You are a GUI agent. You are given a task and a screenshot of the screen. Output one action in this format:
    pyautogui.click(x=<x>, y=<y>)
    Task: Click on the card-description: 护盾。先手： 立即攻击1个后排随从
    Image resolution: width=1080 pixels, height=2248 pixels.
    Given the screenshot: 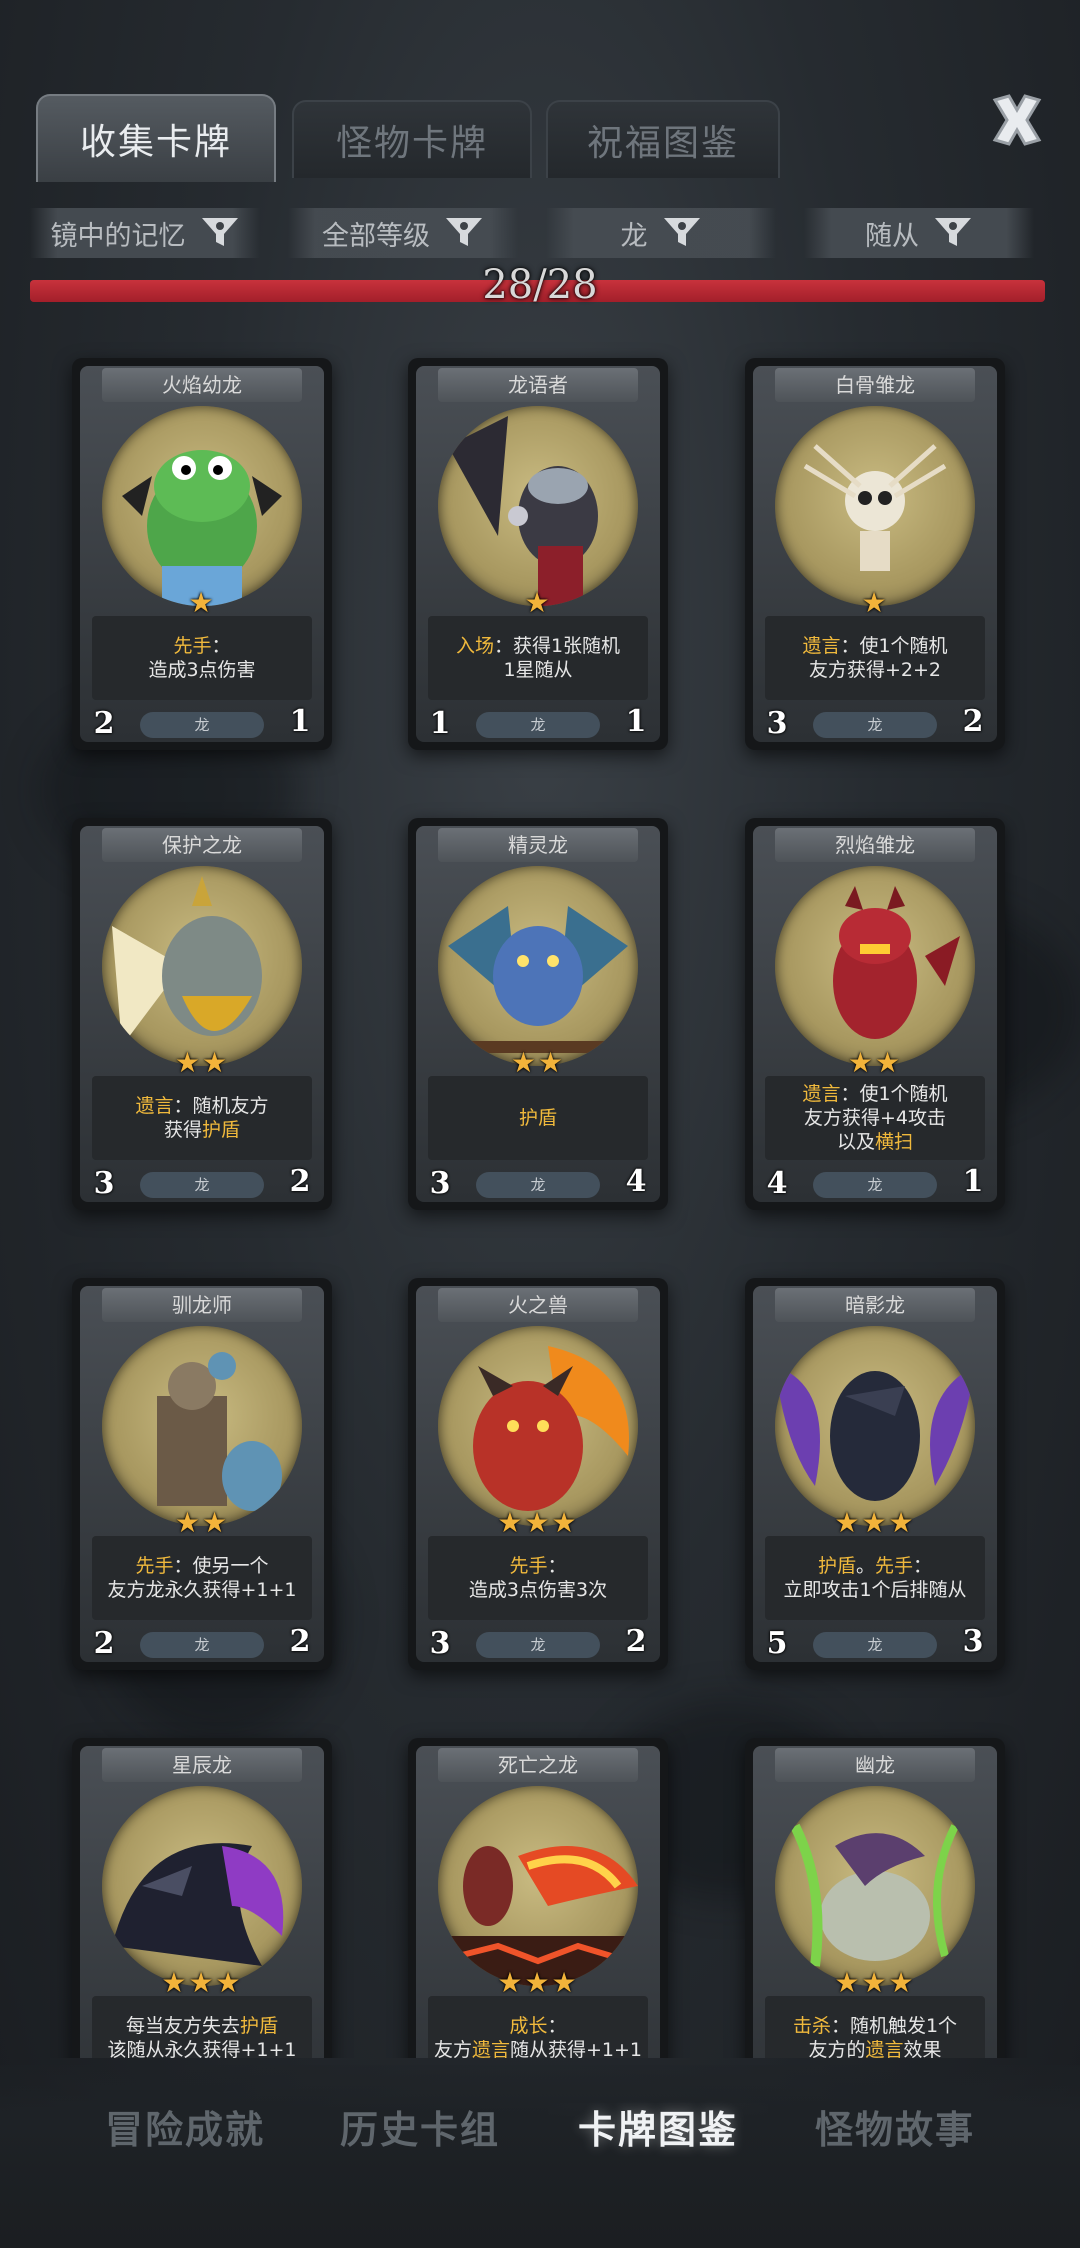 What is the action you would take?
    pyautogui.click(x=875, y=1578)
    